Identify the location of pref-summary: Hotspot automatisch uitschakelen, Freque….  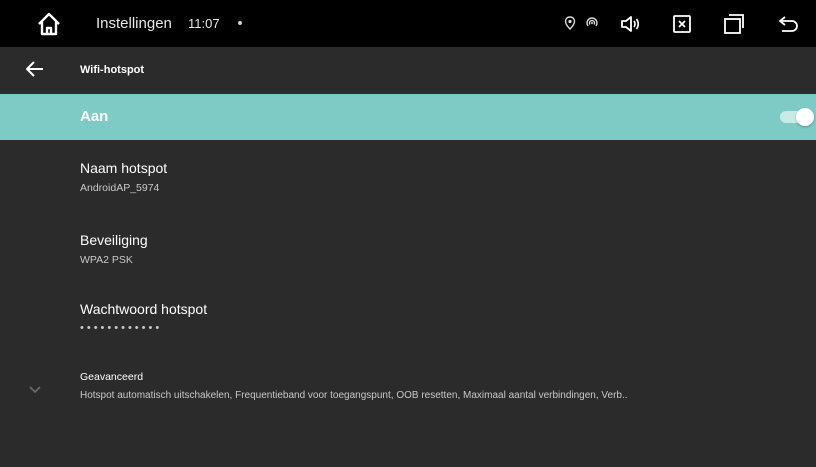
(354, 395).